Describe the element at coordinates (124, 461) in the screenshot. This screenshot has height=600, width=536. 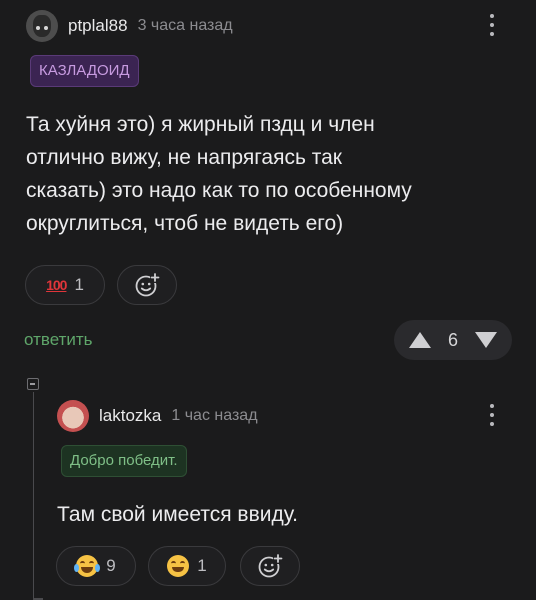
I see `user-badge: Добро победит.` at that location.